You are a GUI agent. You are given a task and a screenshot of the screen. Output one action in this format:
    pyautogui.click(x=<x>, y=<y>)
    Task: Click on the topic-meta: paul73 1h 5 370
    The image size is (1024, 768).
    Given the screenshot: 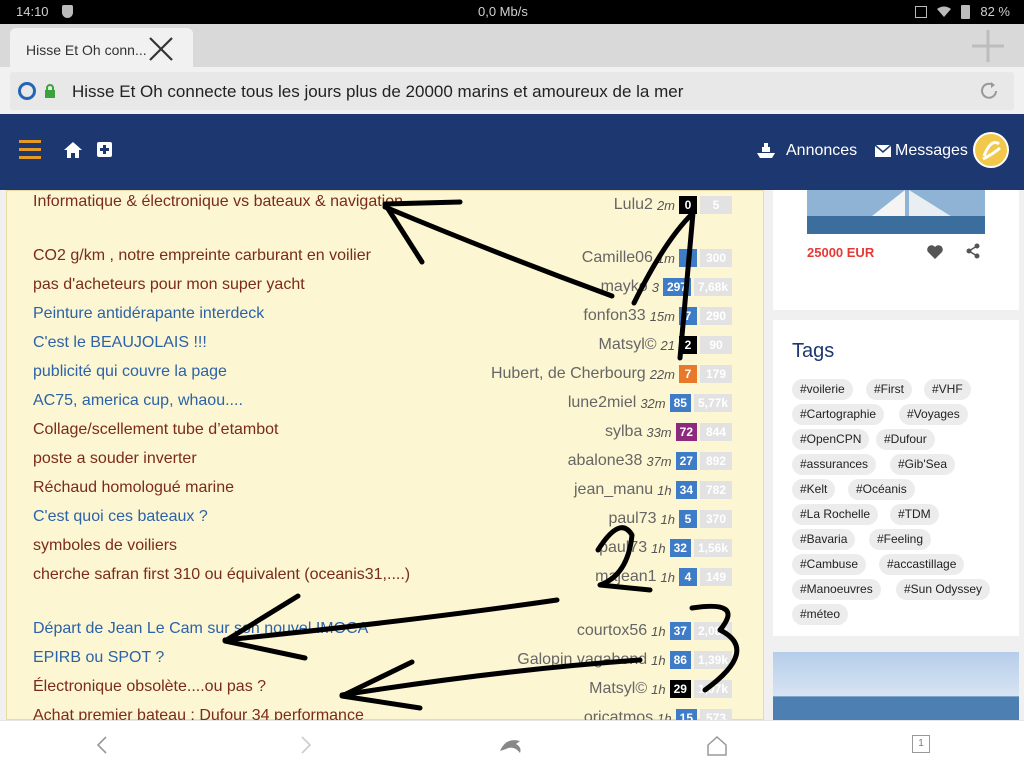 What is the action you would take?
    pyautogui.click(x=670, y=519)
    